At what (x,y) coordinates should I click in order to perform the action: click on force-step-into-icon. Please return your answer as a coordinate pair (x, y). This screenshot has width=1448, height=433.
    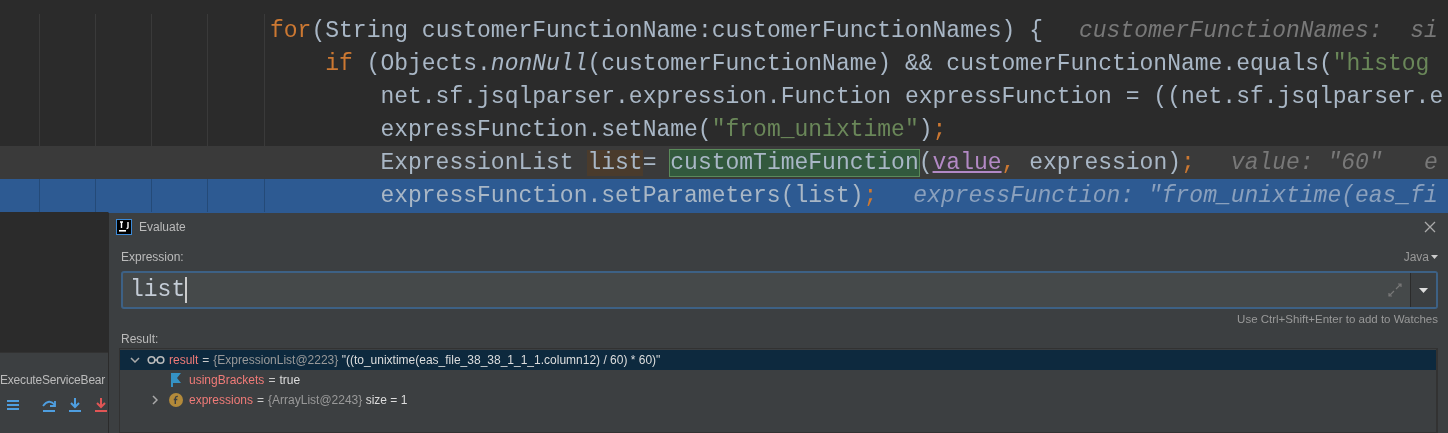
    Looking at the image, I should click on (100, 405).